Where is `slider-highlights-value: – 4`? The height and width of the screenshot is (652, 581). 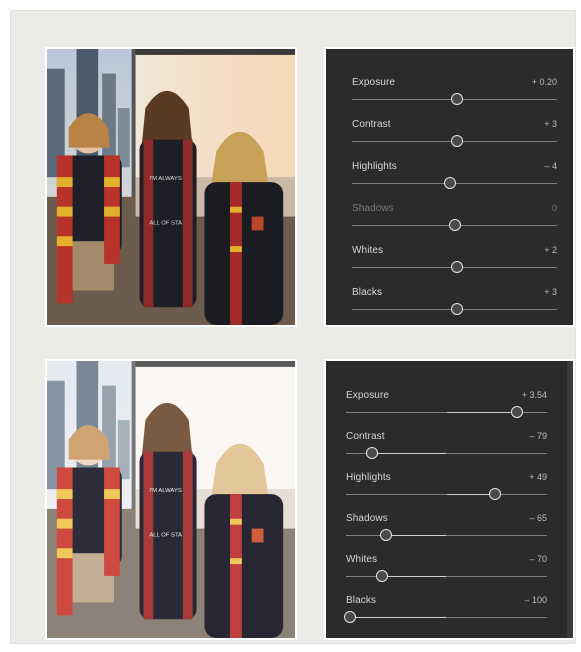 slider-highlights-value: – 4 is located at coordinates (550, 166).